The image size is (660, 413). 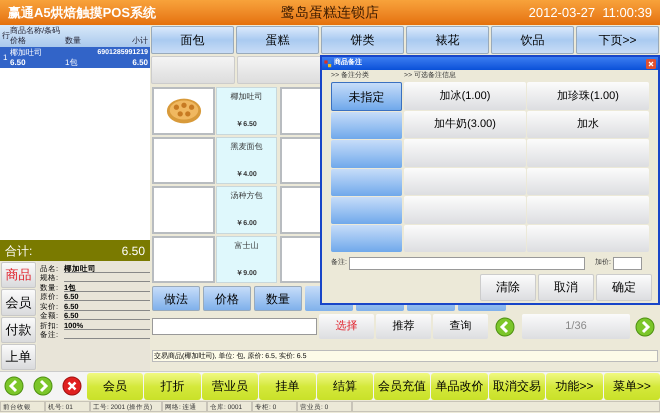 What do you see at coordinates (73, 41) in the screenshot?
I see `column-header: 数量` at bounding box center [73, 41].